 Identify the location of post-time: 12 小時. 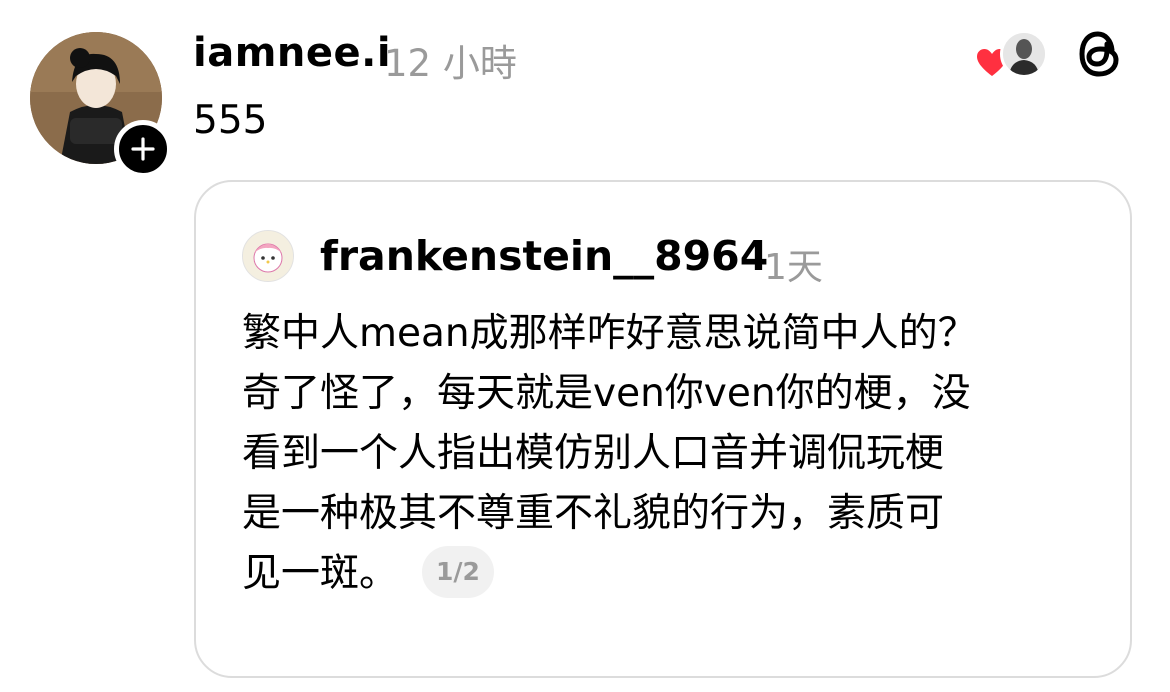
(450, 63).